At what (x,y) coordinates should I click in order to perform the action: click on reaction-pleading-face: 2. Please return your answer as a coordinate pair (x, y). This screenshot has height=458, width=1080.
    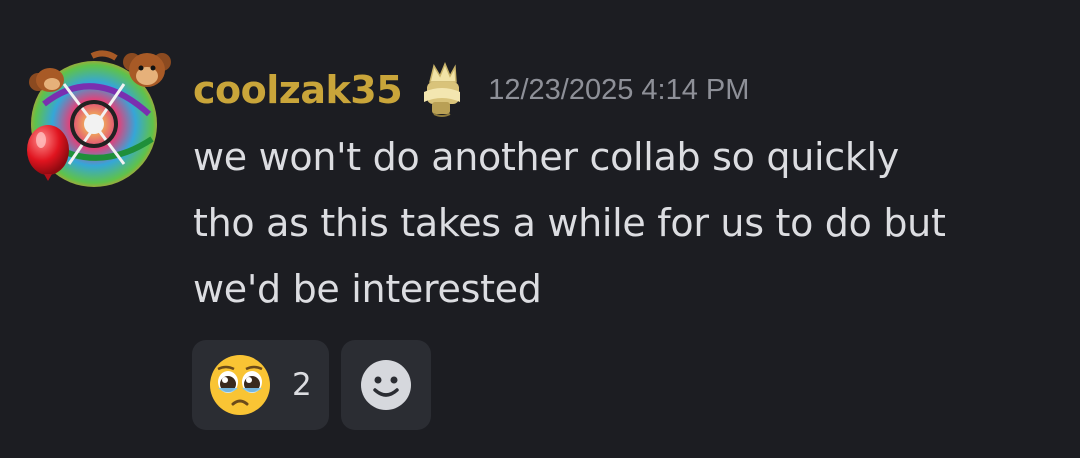
    Looking at the image, I should click on (260, 385).